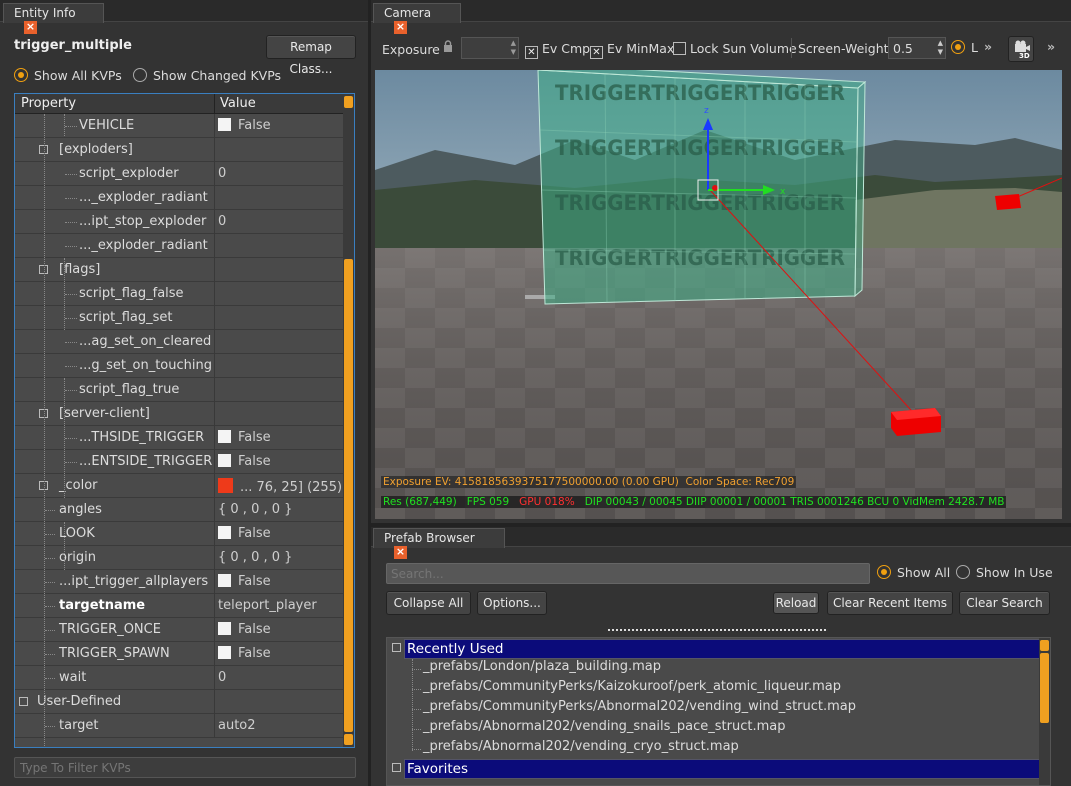 The height and width of the screenshot is (786, 1071). Describe the element at coordinates (348, 739) in the screenshot. I see `scroll-down-icon` at that location.